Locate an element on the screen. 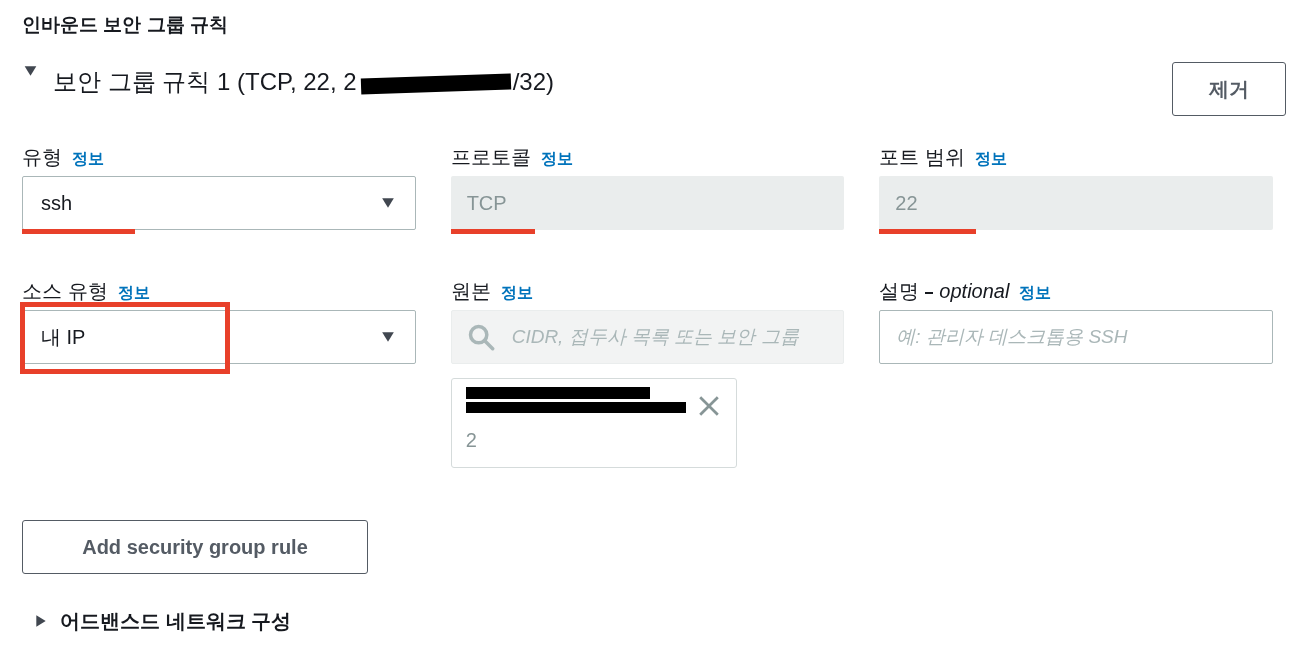 The image size is (1308, 652). remove-button: 제거 is located at coordinates (1229, 89).